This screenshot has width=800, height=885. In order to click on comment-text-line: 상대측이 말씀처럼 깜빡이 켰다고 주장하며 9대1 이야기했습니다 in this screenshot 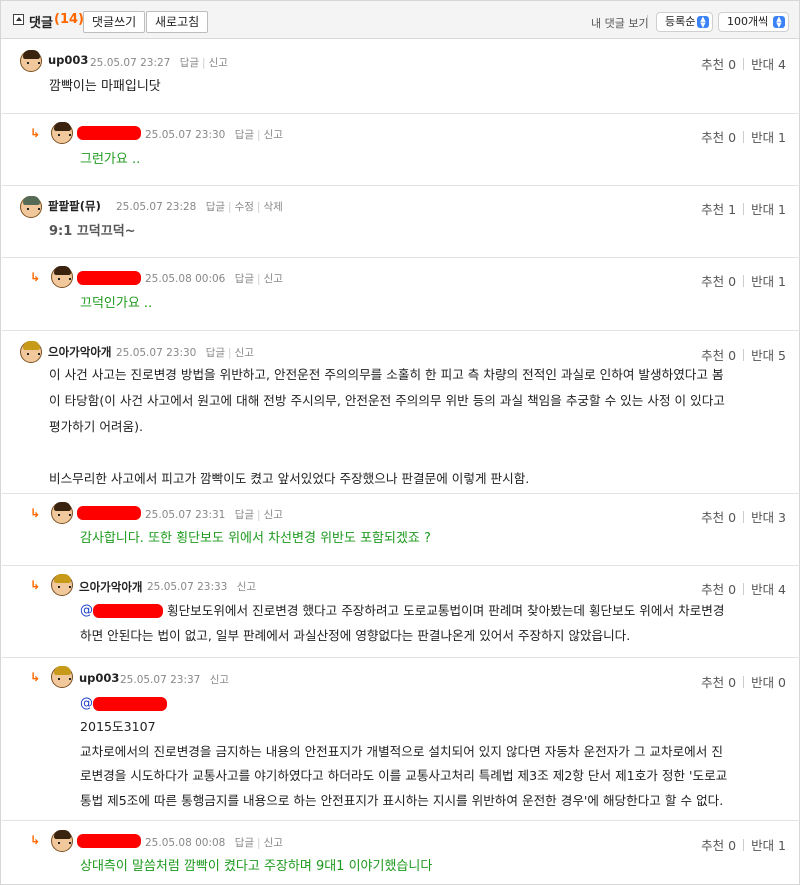, I will do `click(256, 866)`.